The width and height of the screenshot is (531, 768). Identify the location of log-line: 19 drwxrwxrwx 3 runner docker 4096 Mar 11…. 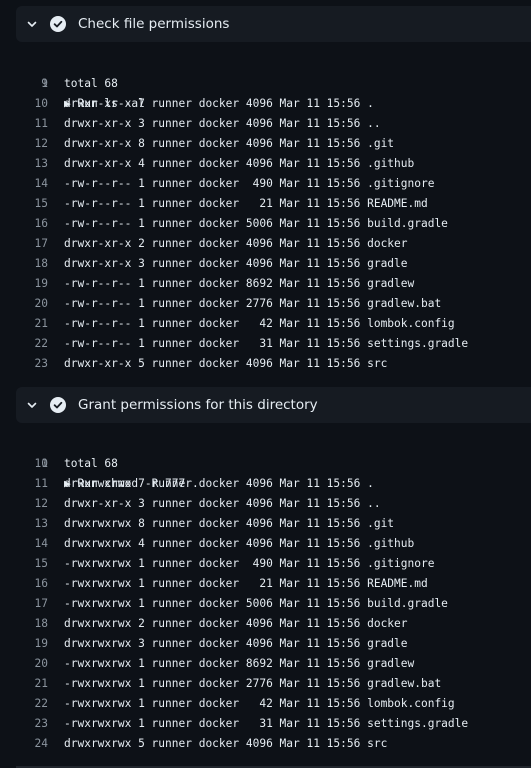
(265, 644).